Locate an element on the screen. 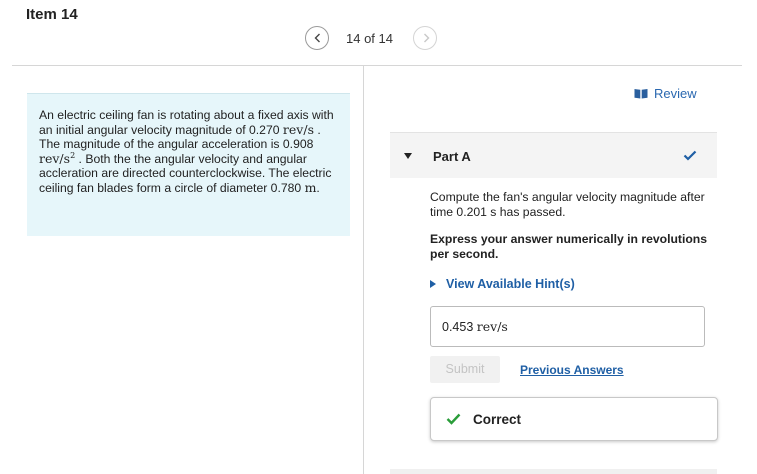 This screenshot has width=757, height=474. header-divider is located at coordinates (377, 65).